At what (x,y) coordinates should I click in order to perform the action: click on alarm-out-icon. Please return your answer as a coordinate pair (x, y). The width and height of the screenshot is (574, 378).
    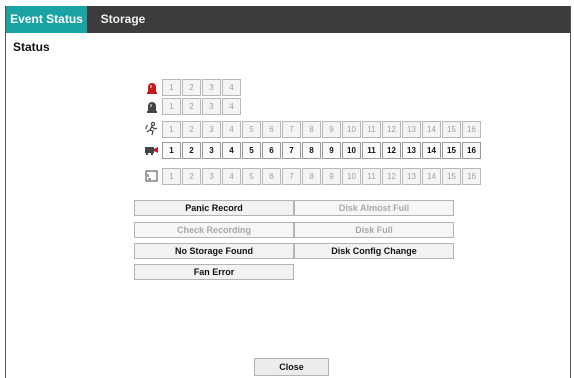
    Looking at the image, I should click on (152, 106).